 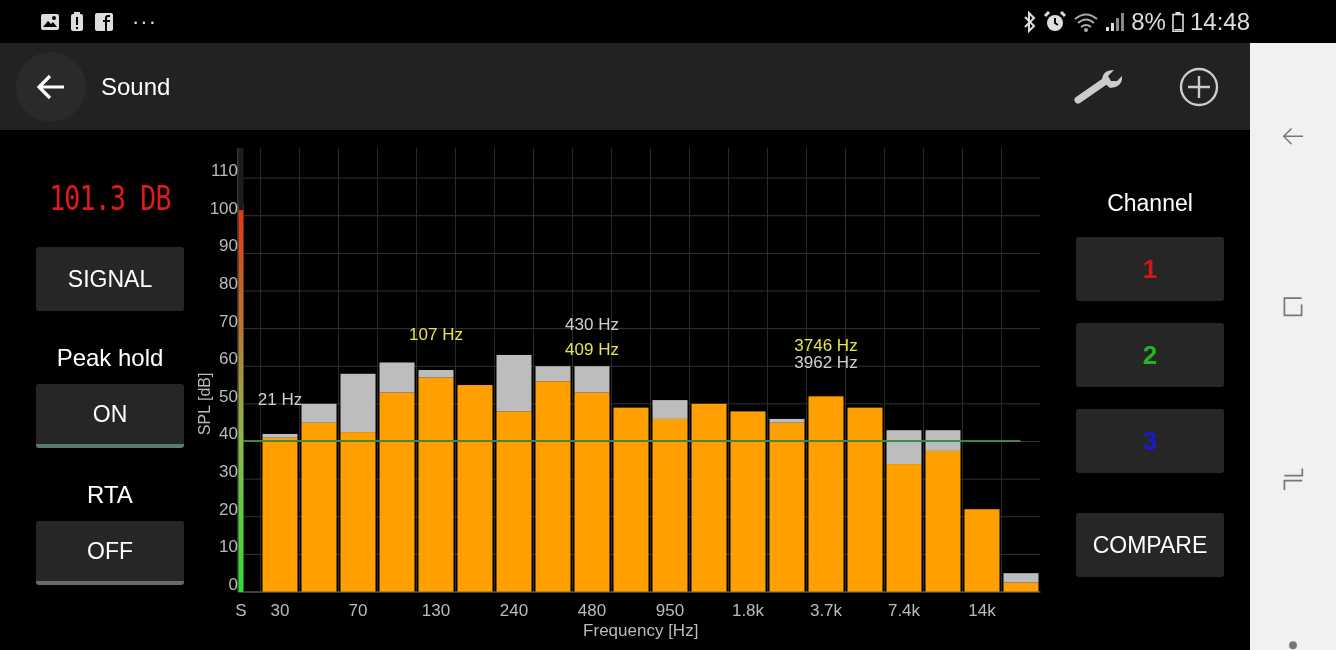 What do you see at coordinates (228, 396) in the screenshot?
I see `y-tick-label: 50` at bounding box center [228, 396].